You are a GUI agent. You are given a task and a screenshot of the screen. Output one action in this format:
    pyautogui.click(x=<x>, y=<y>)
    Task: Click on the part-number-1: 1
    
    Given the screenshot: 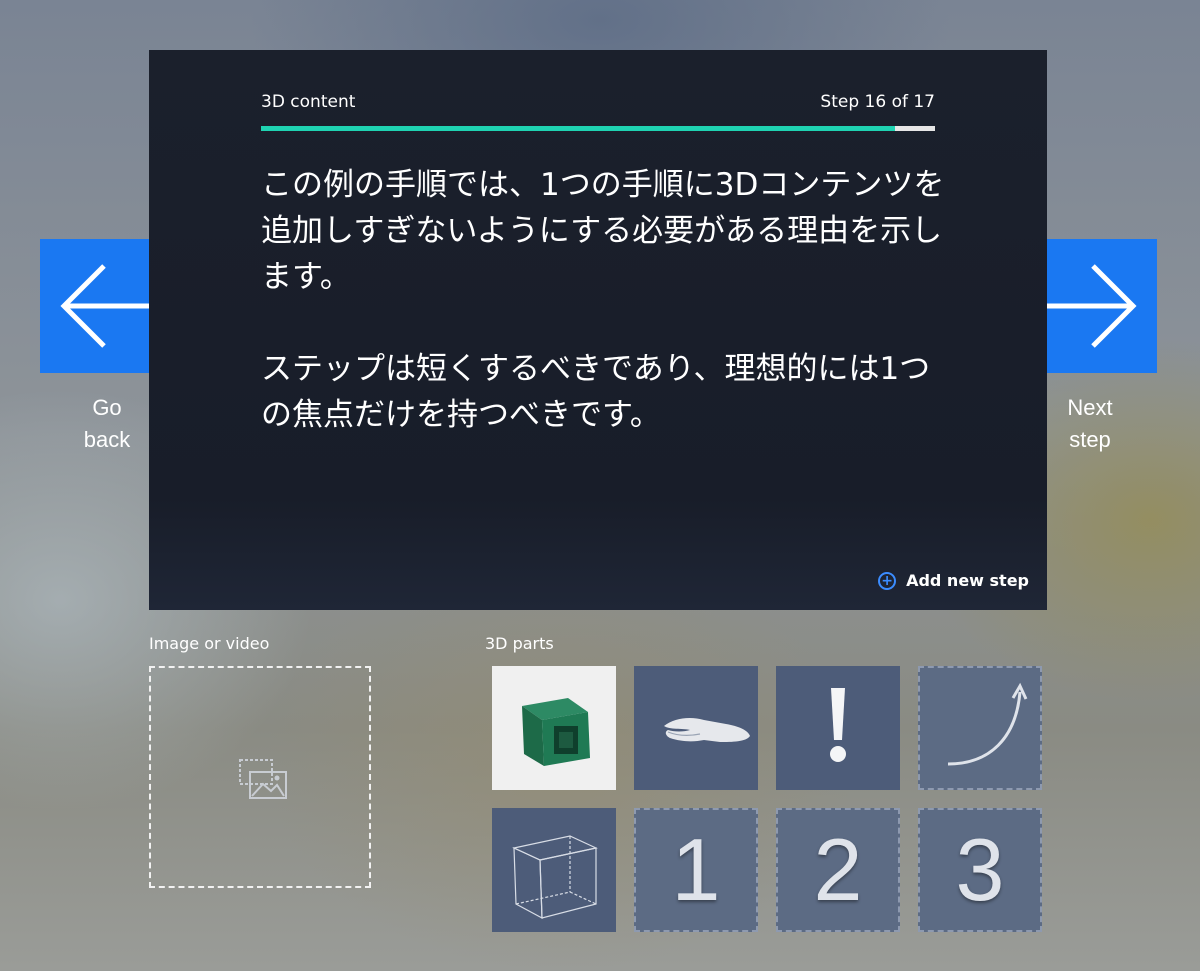 What is the action you would take?
    pyautogui.click(x=696, y=870)
    